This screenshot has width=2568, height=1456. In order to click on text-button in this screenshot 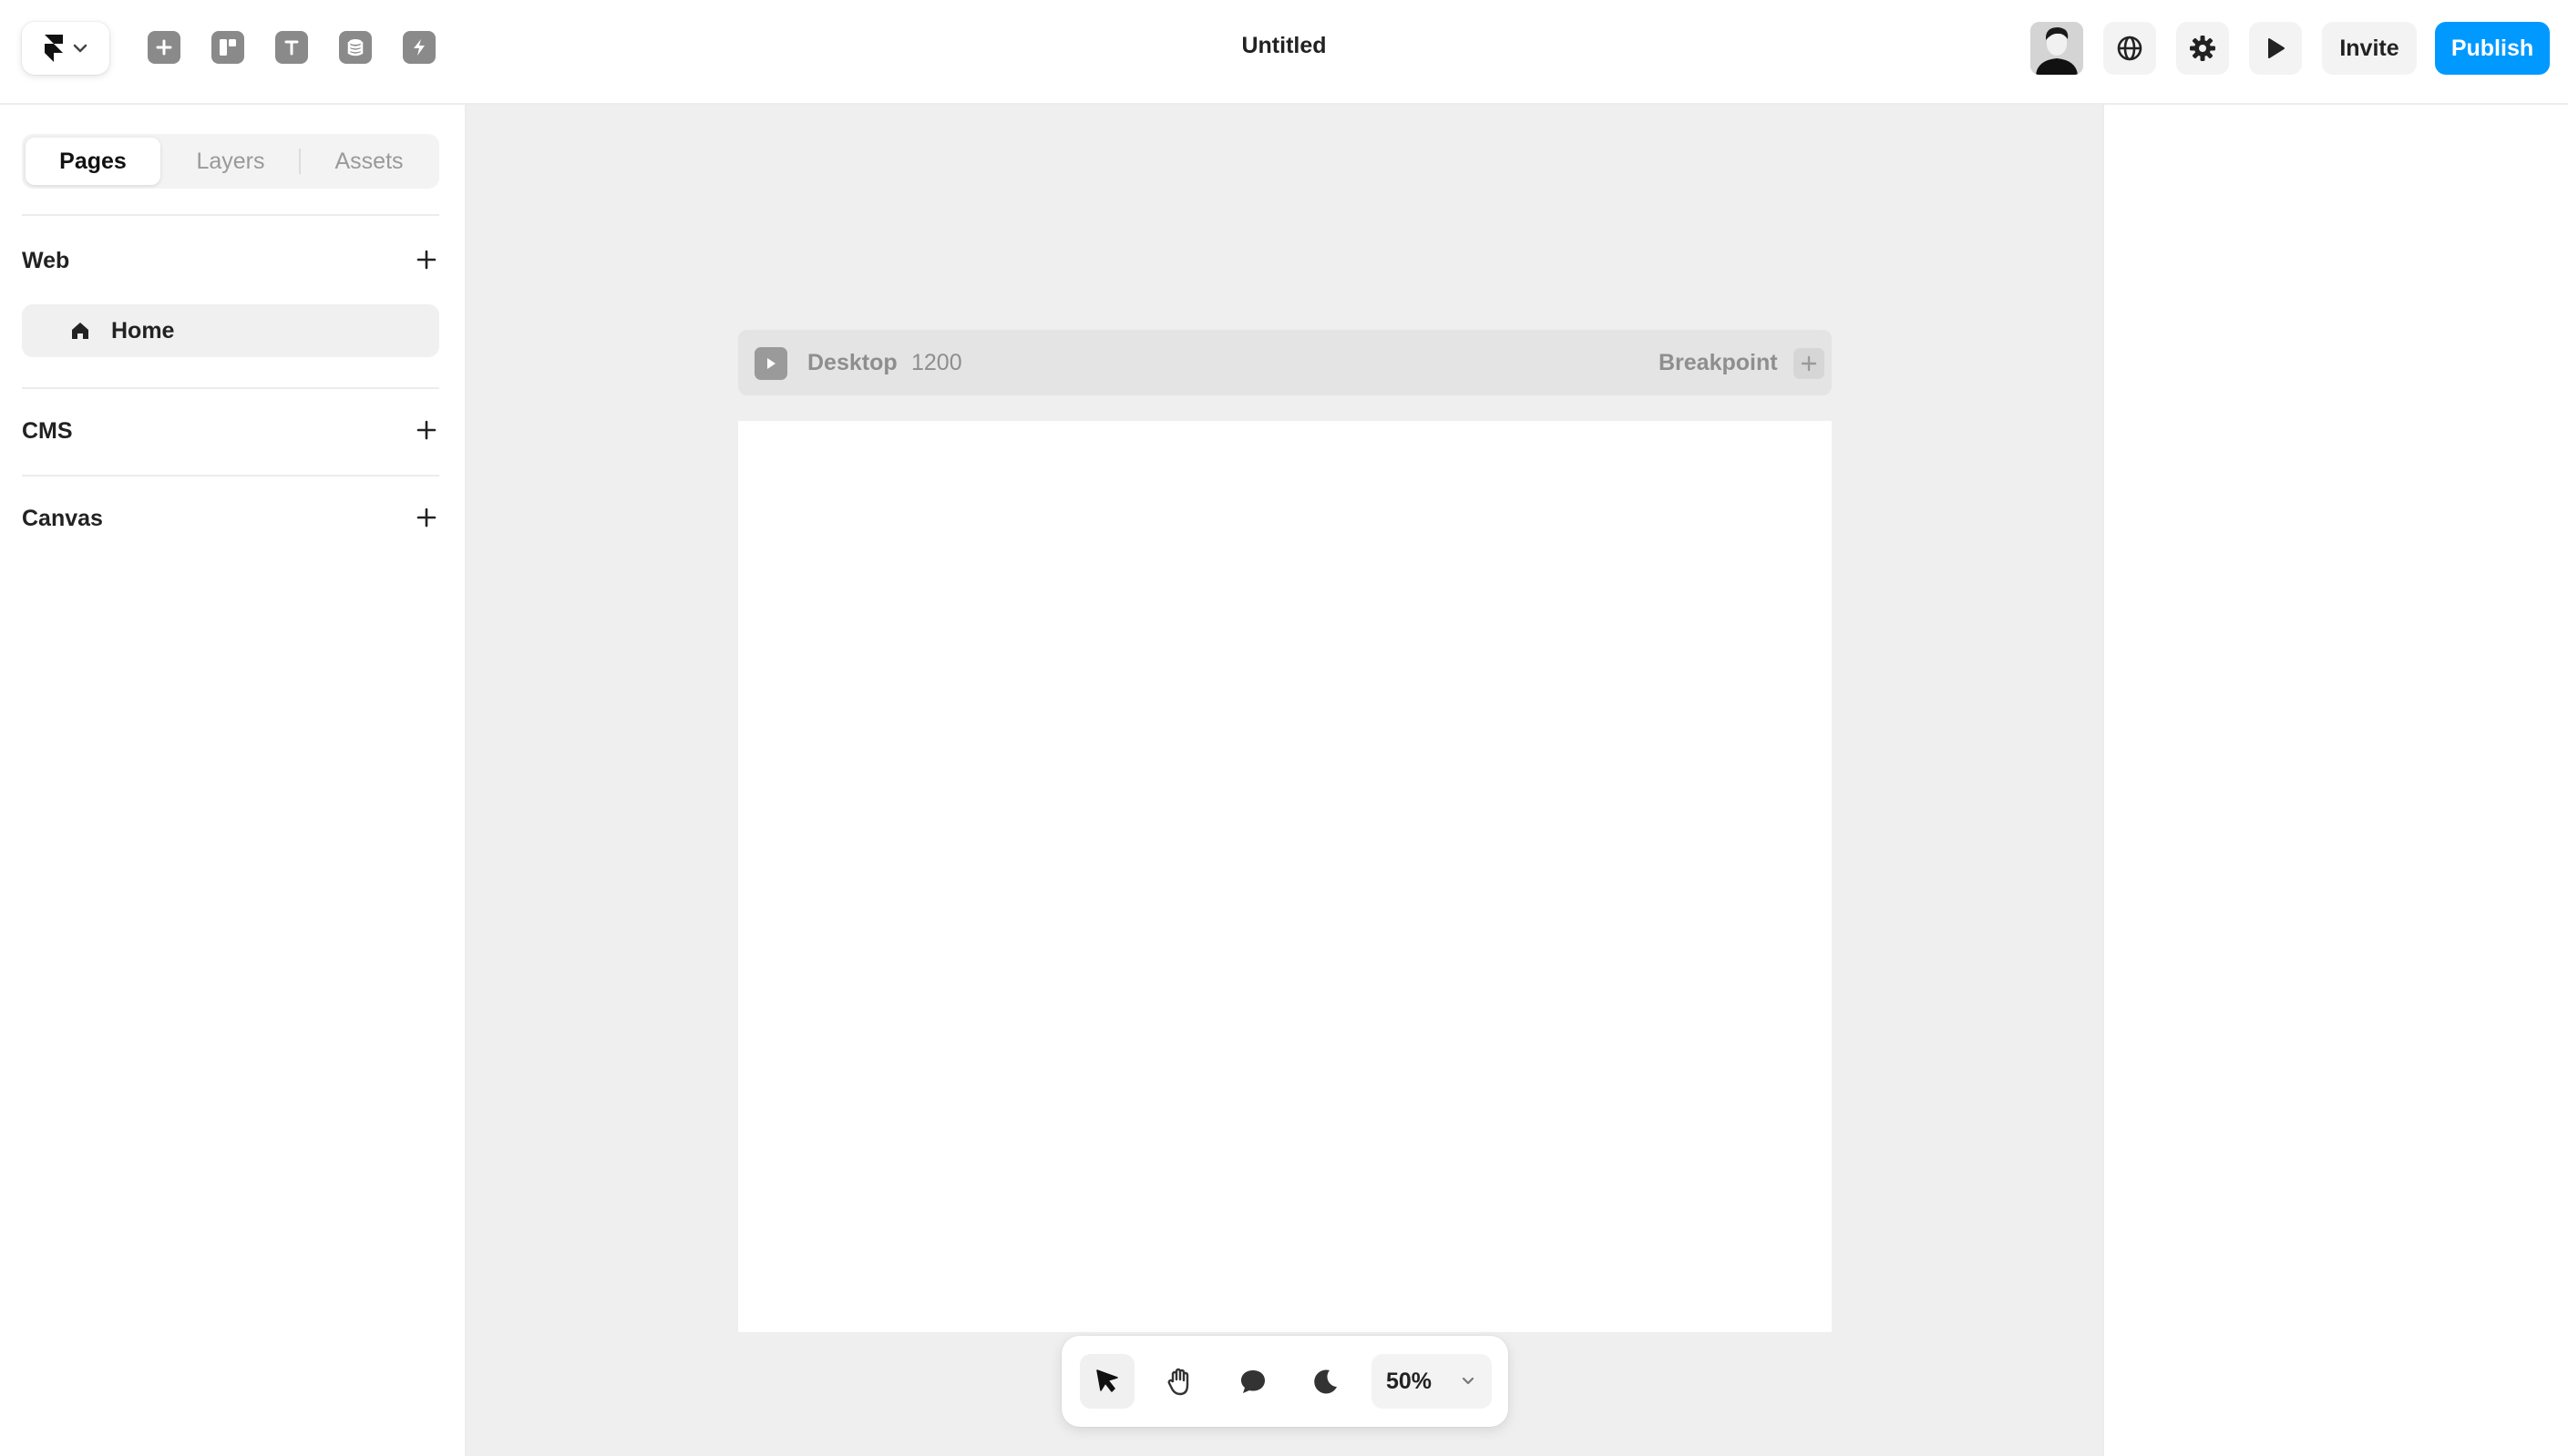, I will do `click(291, 47)`.